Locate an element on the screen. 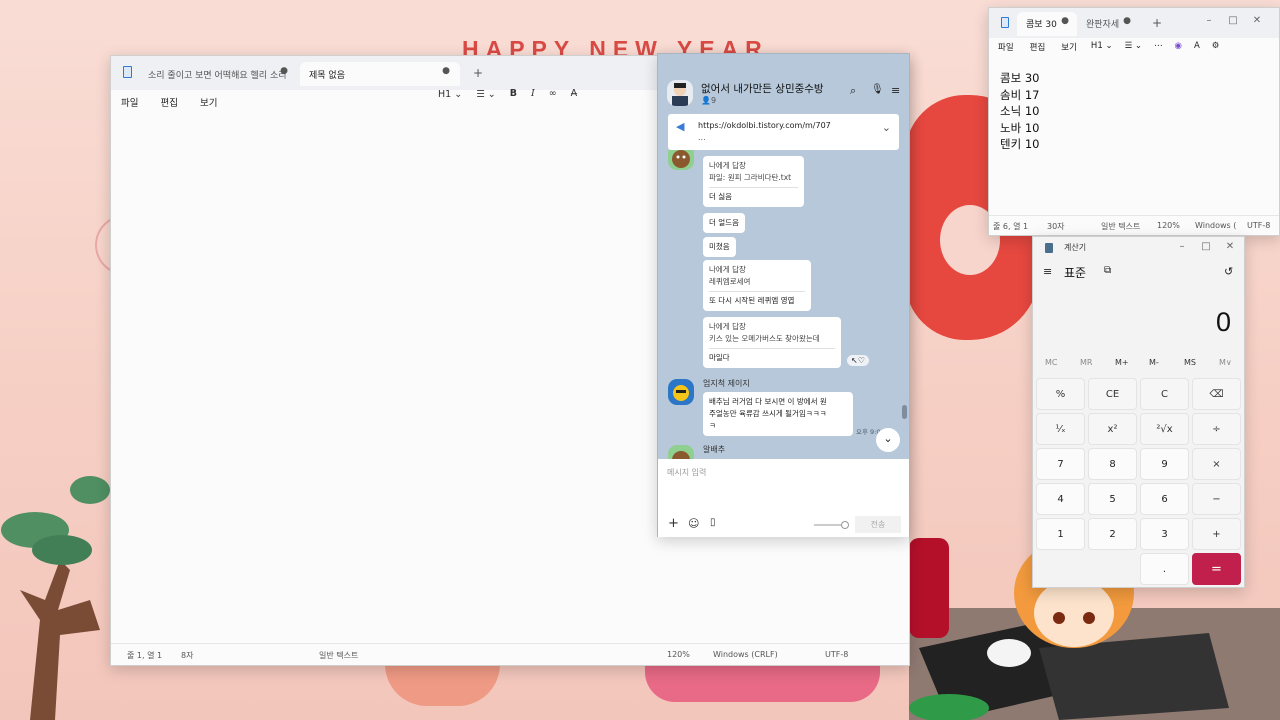 The image size is (1280, 720). tab-document-1: 콤보 30 ● is located at coordinates (1047, 24).